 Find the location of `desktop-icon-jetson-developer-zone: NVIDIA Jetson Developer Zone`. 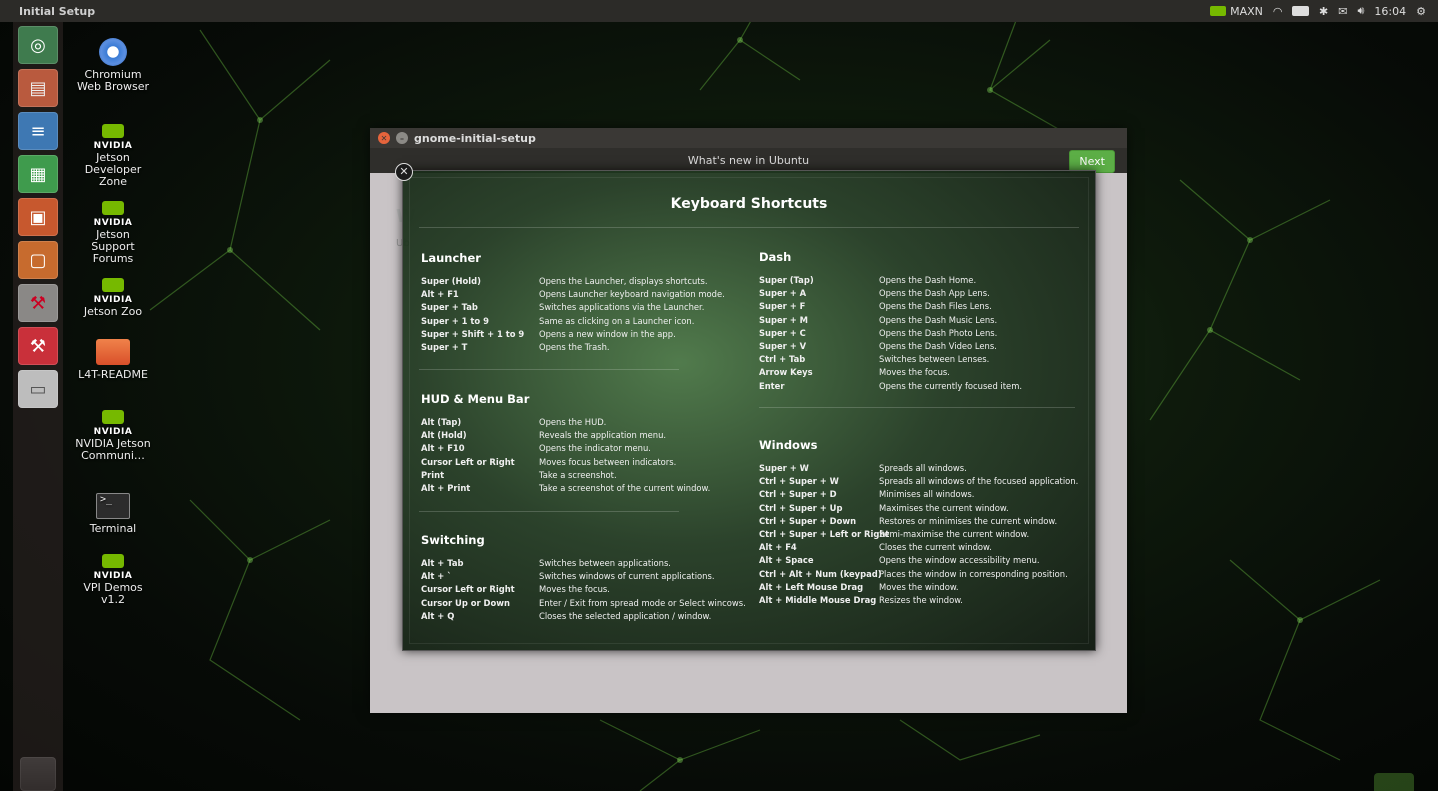

desktop-icon-jetson-developer-zone: NVIDIA Jetson Developer Zone is located at coordinates (113, 156).